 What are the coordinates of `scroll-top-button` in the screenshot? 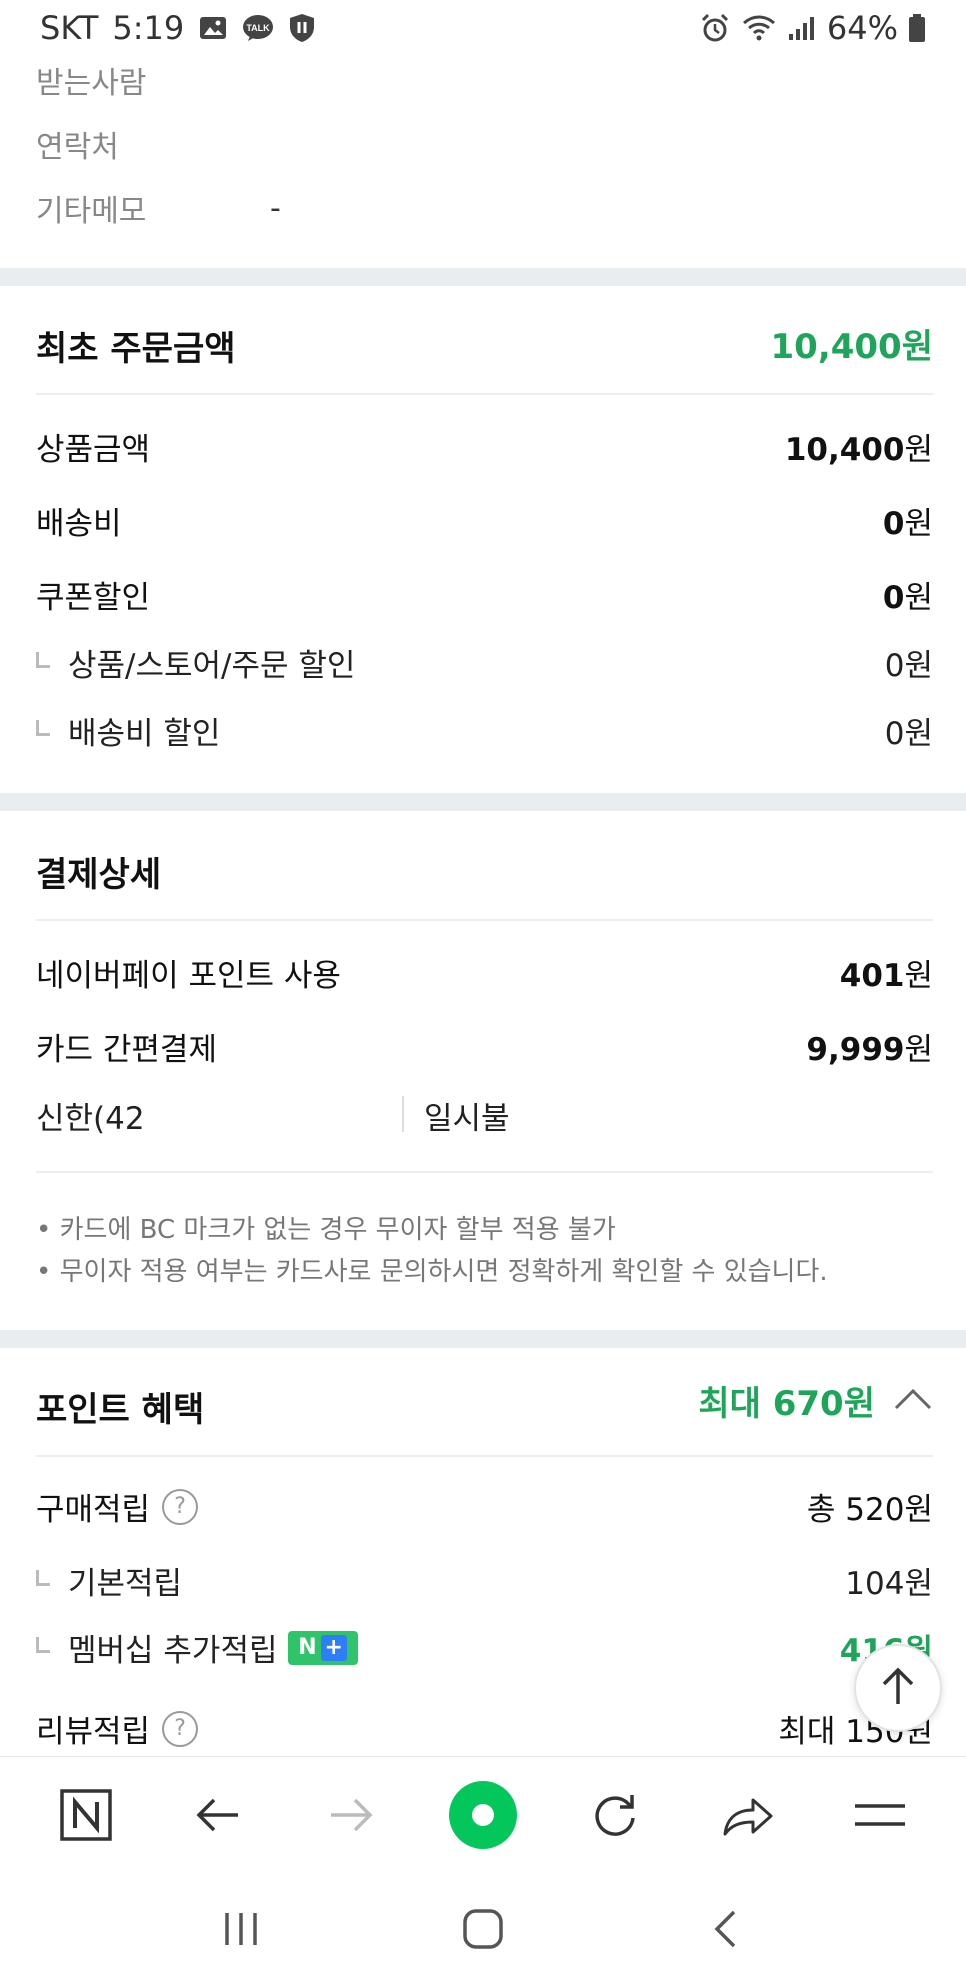 It's located at (898, 1688).